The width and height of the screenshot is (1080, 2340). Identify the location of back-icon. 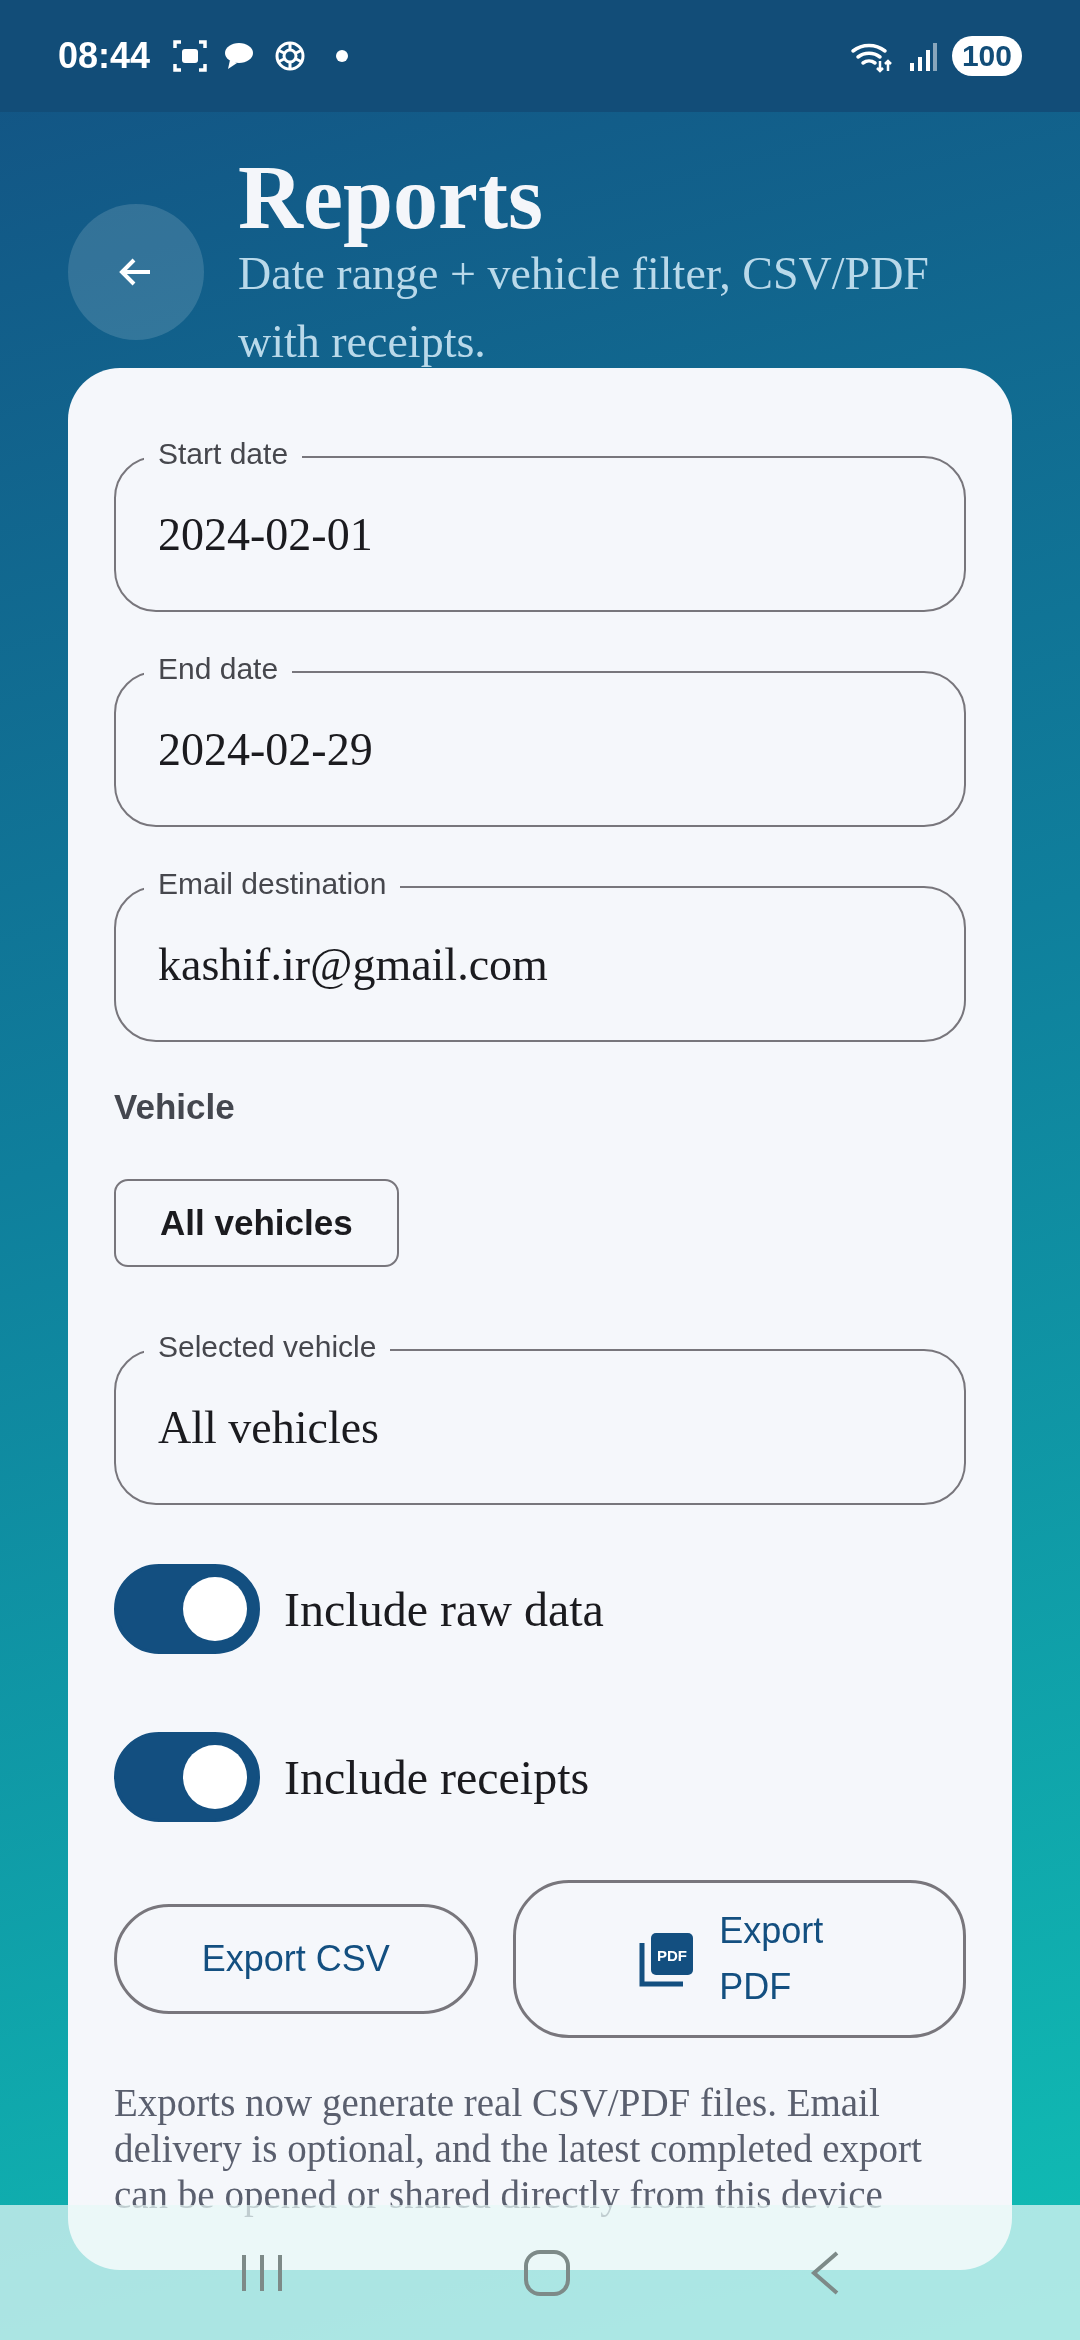
(825, 2272).